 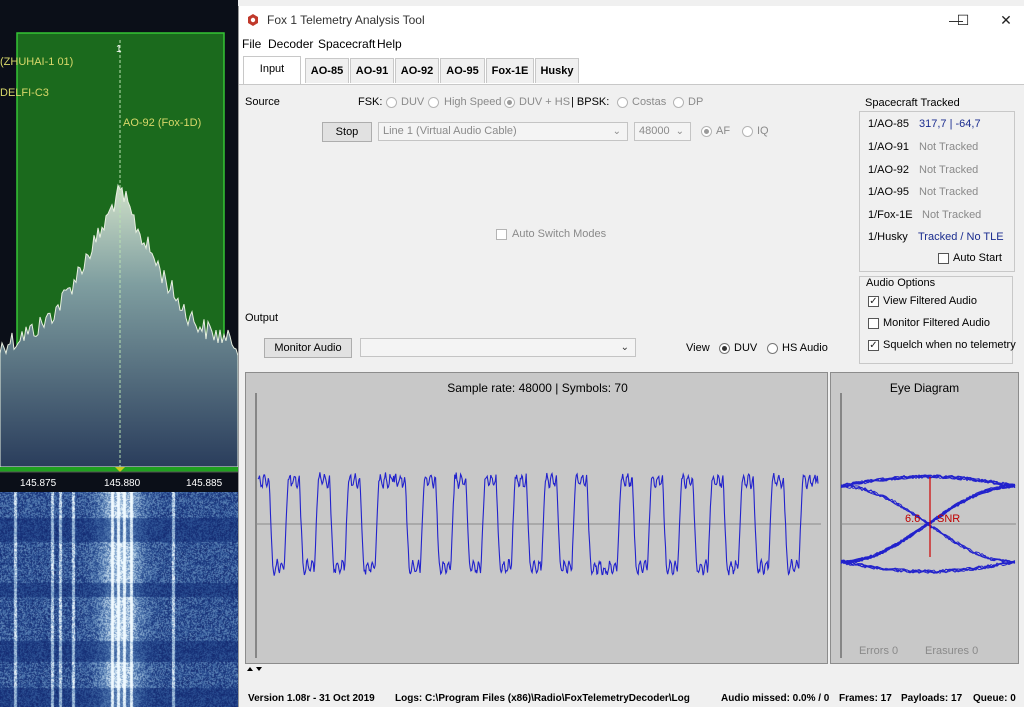 What do you see at coordinates (888, 192) in the screenshot?
I see `spacecraft-name: 1/AO-95` at bounding box center [888, 192].